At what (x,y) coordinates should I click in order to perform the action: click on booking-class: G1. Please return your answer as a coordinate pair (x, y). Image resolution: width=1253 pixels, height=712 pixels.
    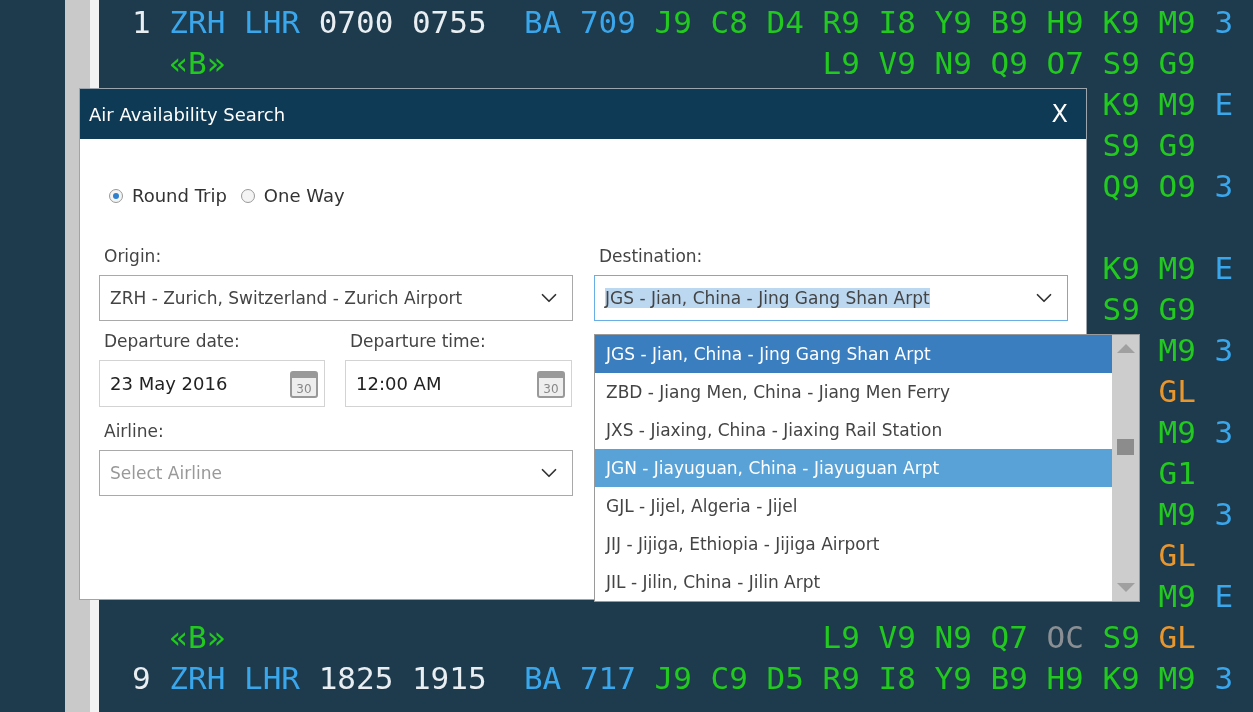
    Looking at the image, I should click on (1177, 473).